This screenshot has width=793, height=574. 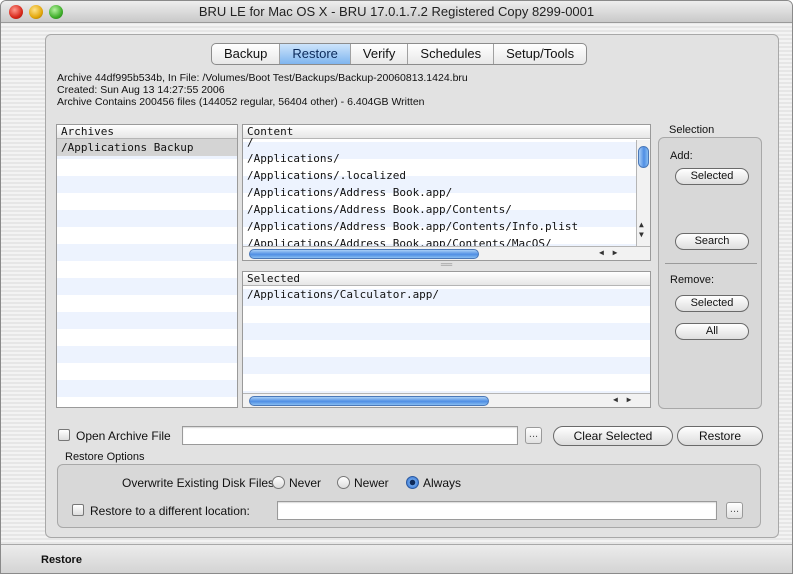 What do you see at coordinates (446, 142) in the screenshot?
I see `content-item: /` at bounding box center [446, 142].